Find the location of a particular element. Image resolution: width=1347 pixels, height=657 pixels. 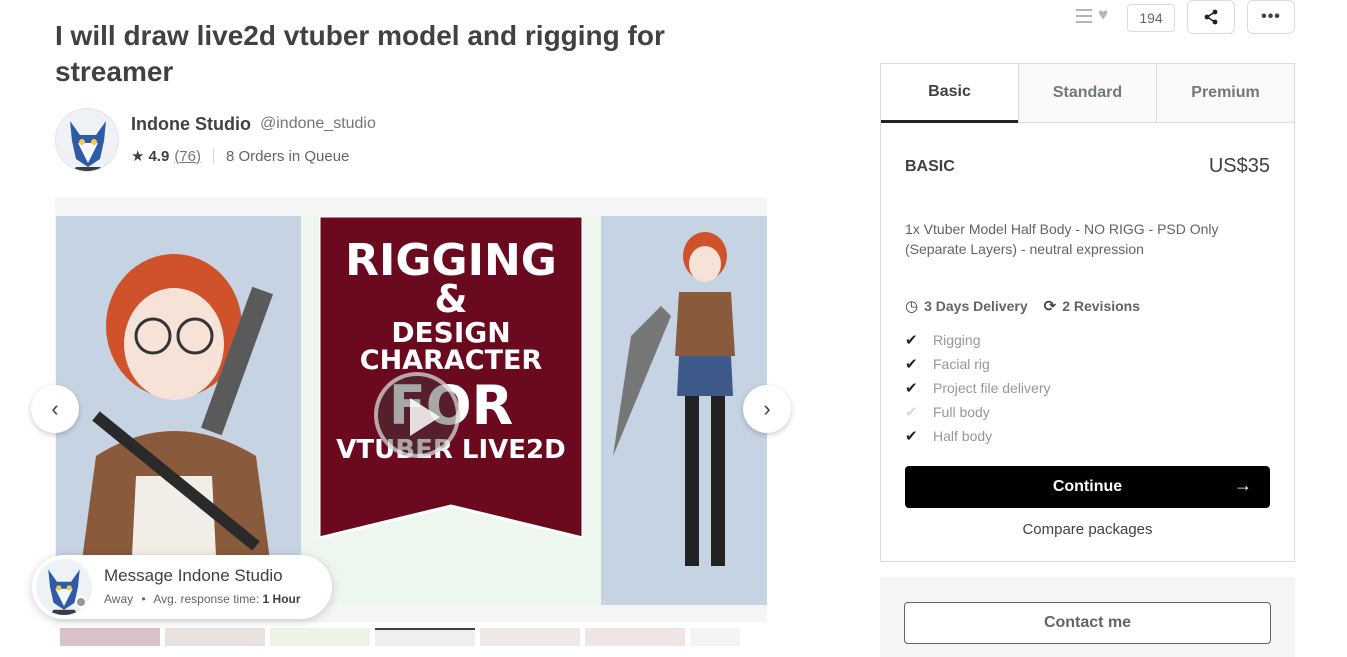

review-count-link: (76) is located at coordinates (187, 156).